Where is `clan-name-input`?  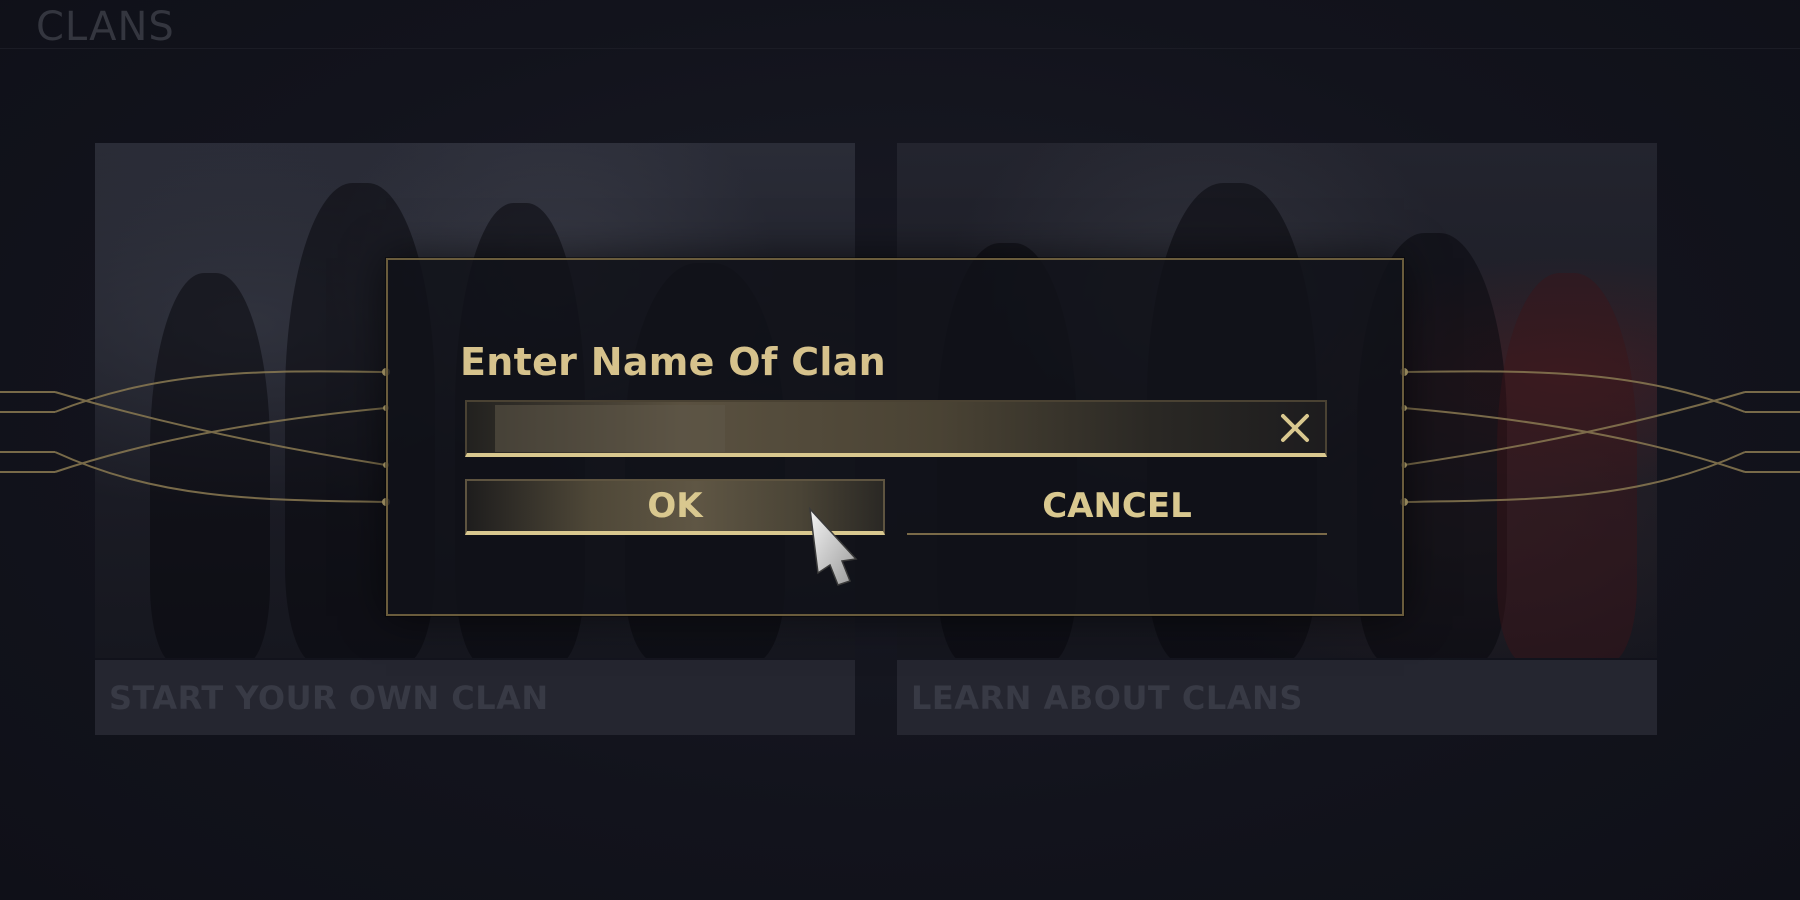
clan-name-input is located at coordinates (891, 428).